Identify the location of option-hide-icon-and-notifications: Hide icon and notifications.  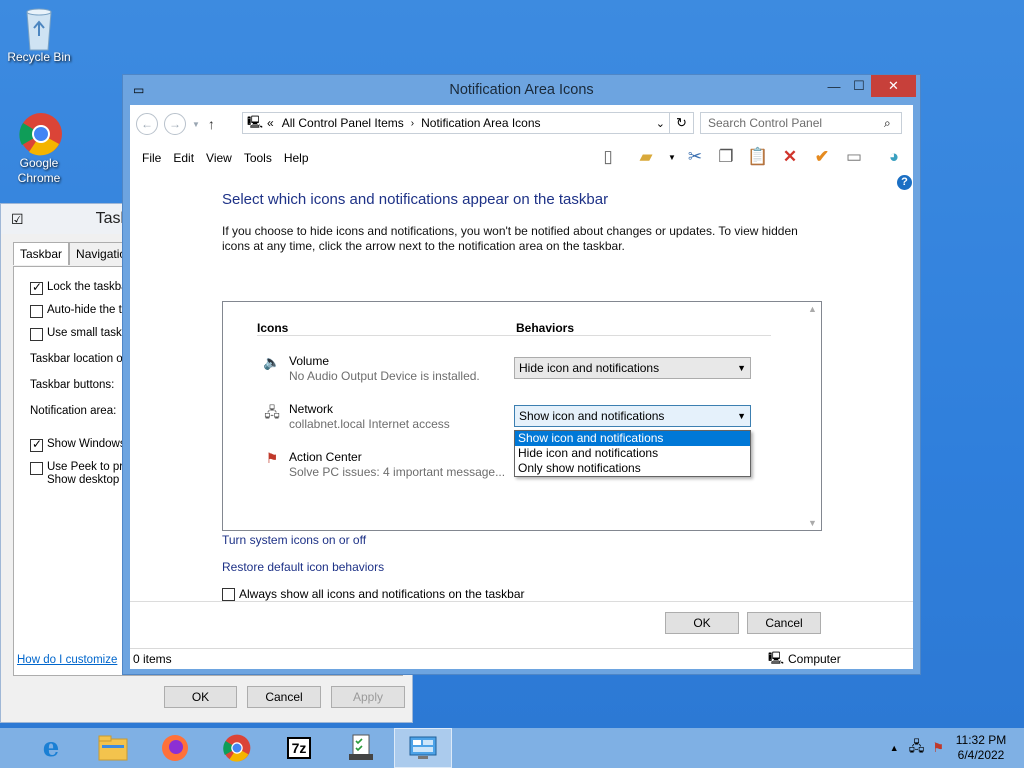
(632, 453).